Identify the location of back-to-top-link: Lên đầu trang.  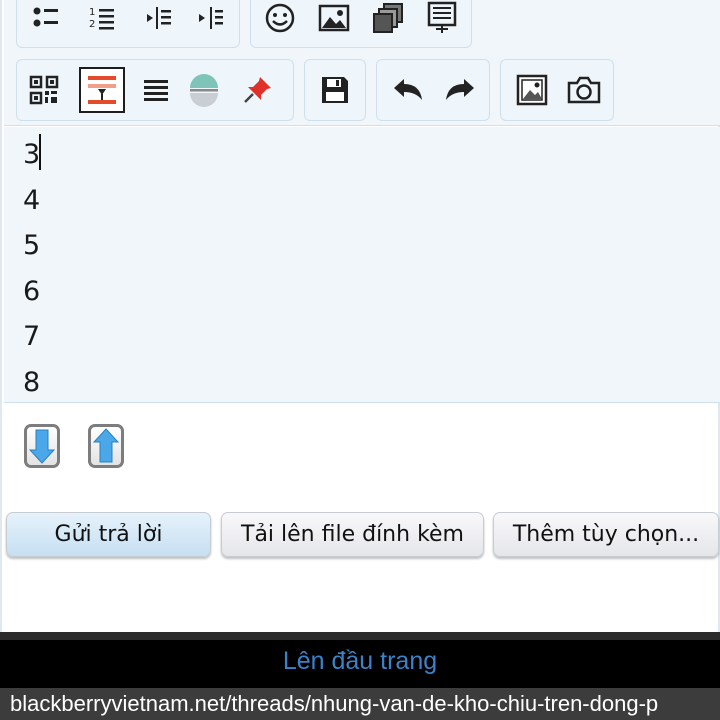
(360, 662).